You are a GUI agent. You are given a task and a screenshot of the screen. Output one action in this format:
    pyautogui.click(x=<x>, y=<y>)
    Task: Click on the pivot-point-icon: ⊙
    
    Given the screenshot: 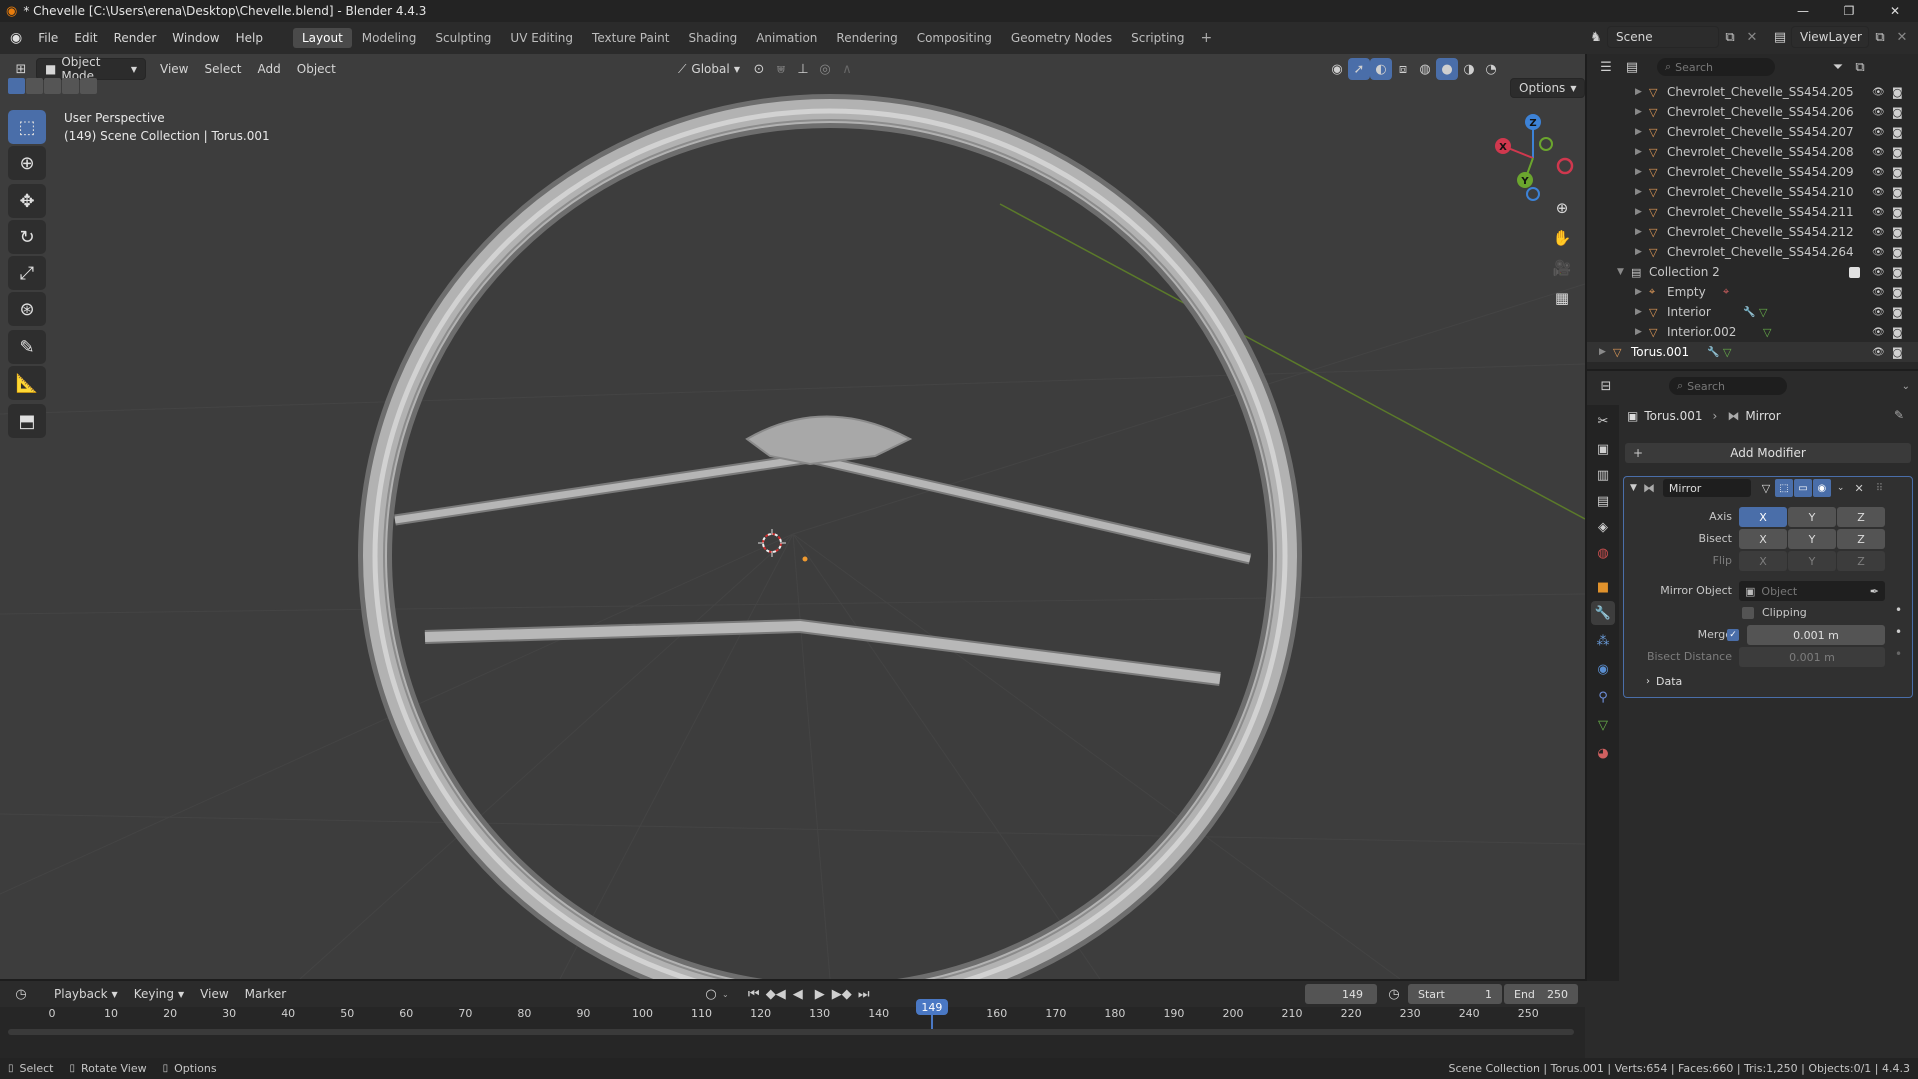 What is the action you would take?
    pyautogui.click(x=759, y=69)
    